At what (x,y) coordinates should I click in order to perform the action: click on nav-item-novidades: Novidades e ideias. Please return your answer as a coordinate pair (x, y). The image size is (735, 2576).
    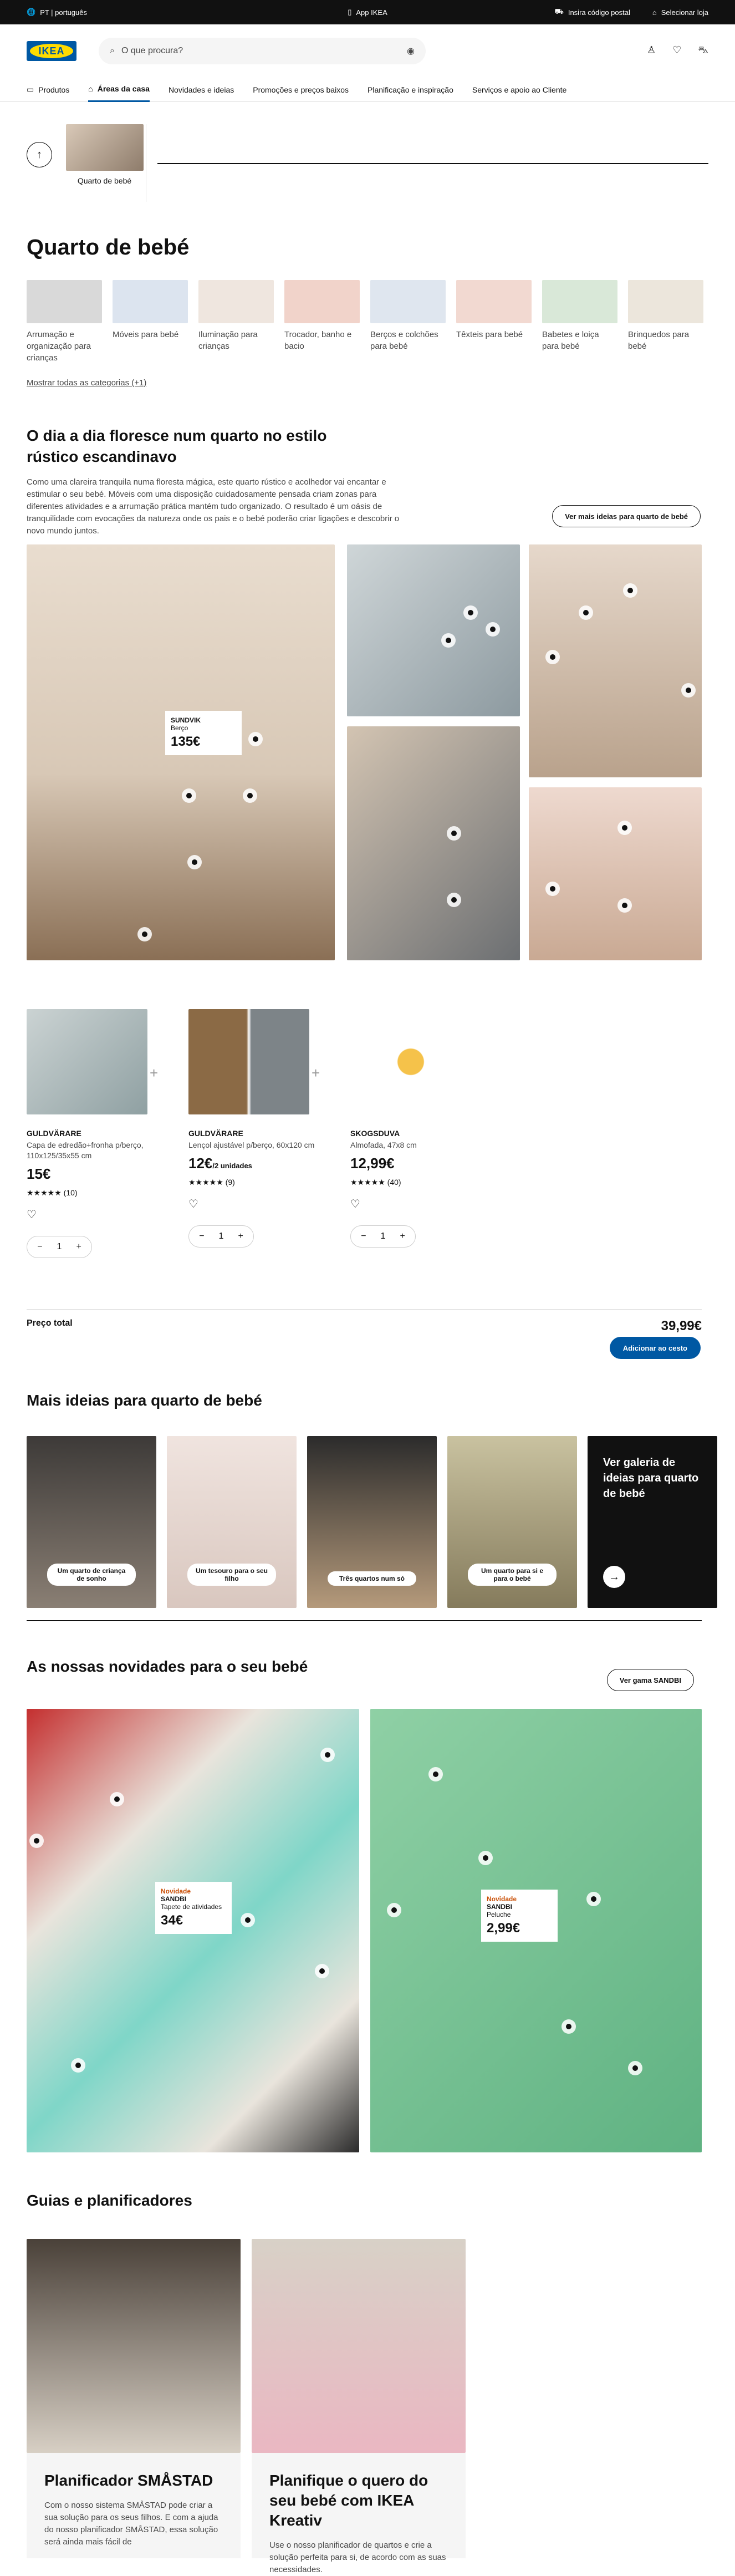
    Looking at the image, I should click on (201, 90).